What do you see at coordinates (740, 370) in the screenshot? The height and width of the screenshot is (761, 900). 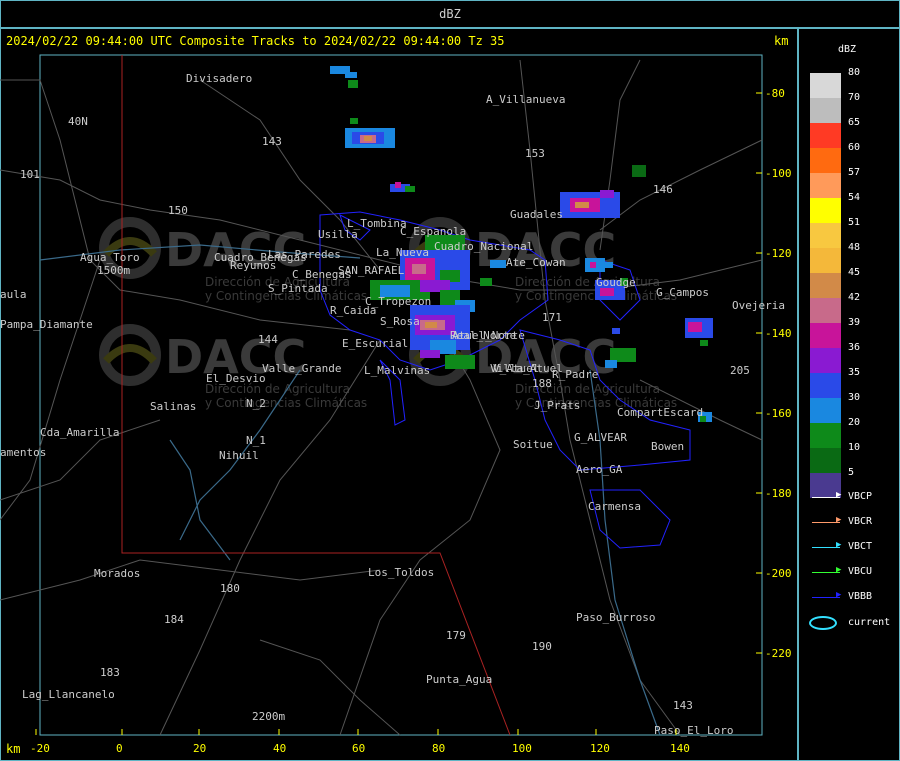 I see `place-label: 205` at bounding box center [740, 370].